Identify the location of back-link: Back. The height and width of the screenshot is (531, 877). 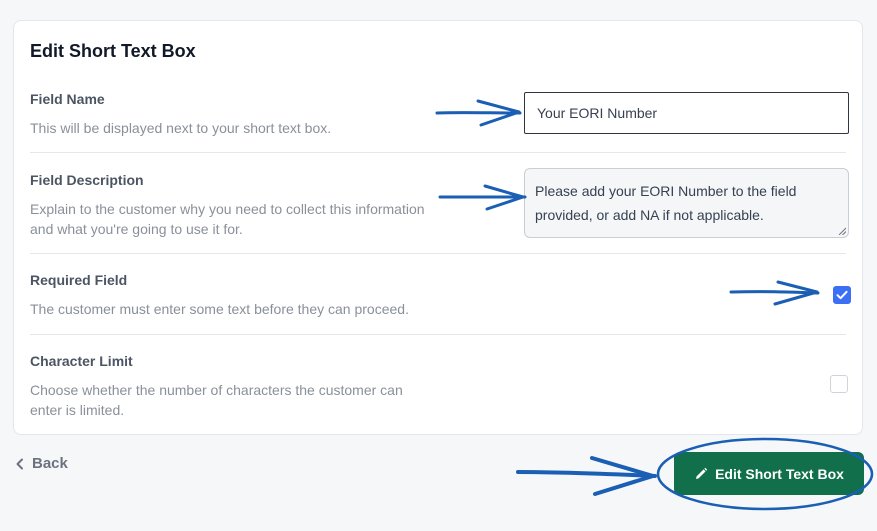
(41, 463).